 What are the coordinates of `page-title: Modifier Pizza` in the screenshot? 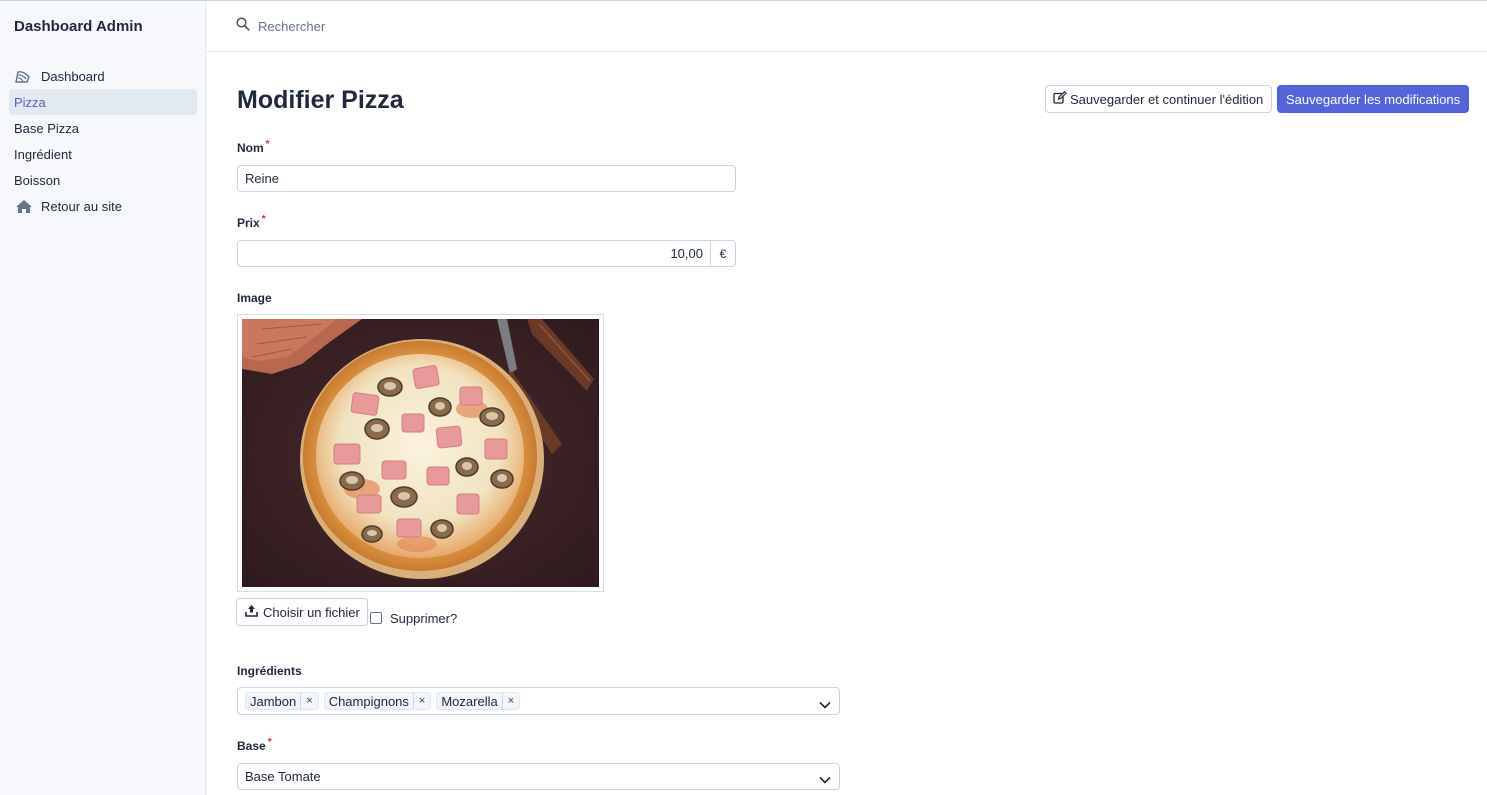 It's located at (320, 100).